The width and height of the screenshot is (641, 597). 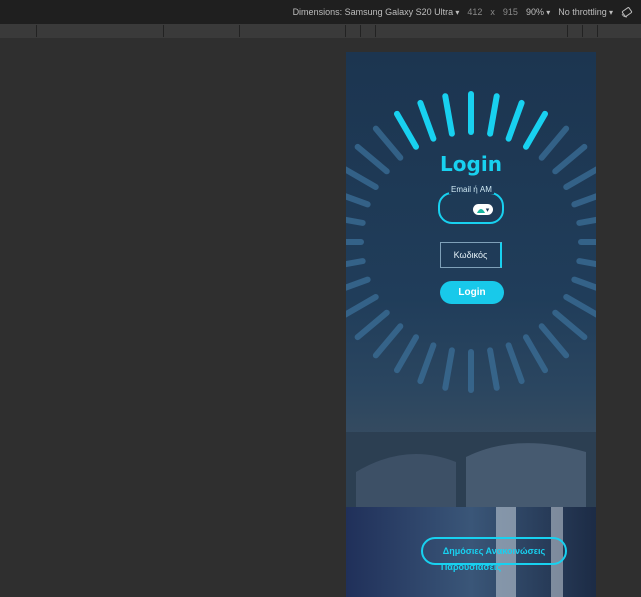 What do you see at coordinates (471, 164) in the screenshot?
I see `login-title: Login` at bounding box center [471, 164].